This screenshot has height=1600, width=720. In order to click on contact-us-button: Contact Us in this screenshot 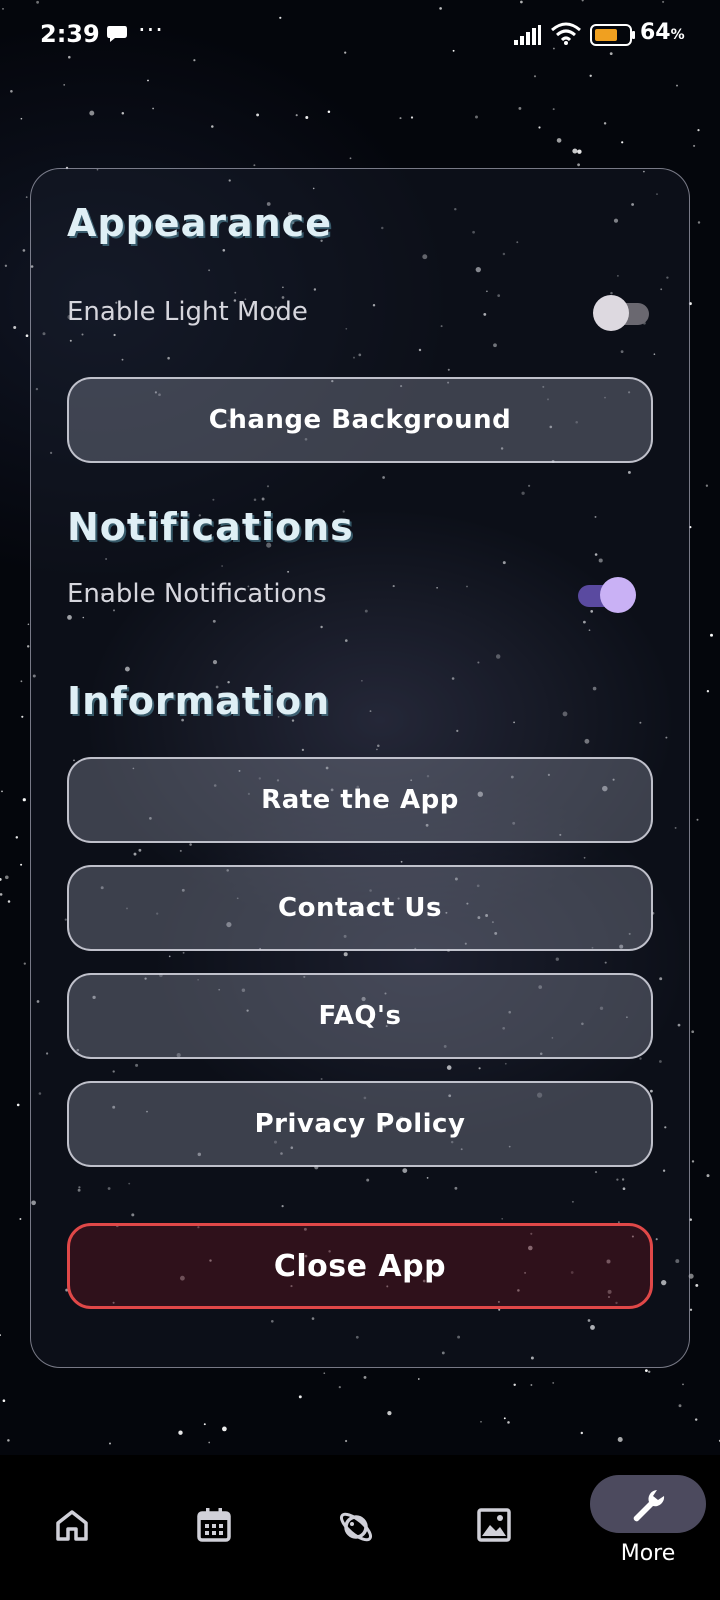, I will do `click(360, 908)`.